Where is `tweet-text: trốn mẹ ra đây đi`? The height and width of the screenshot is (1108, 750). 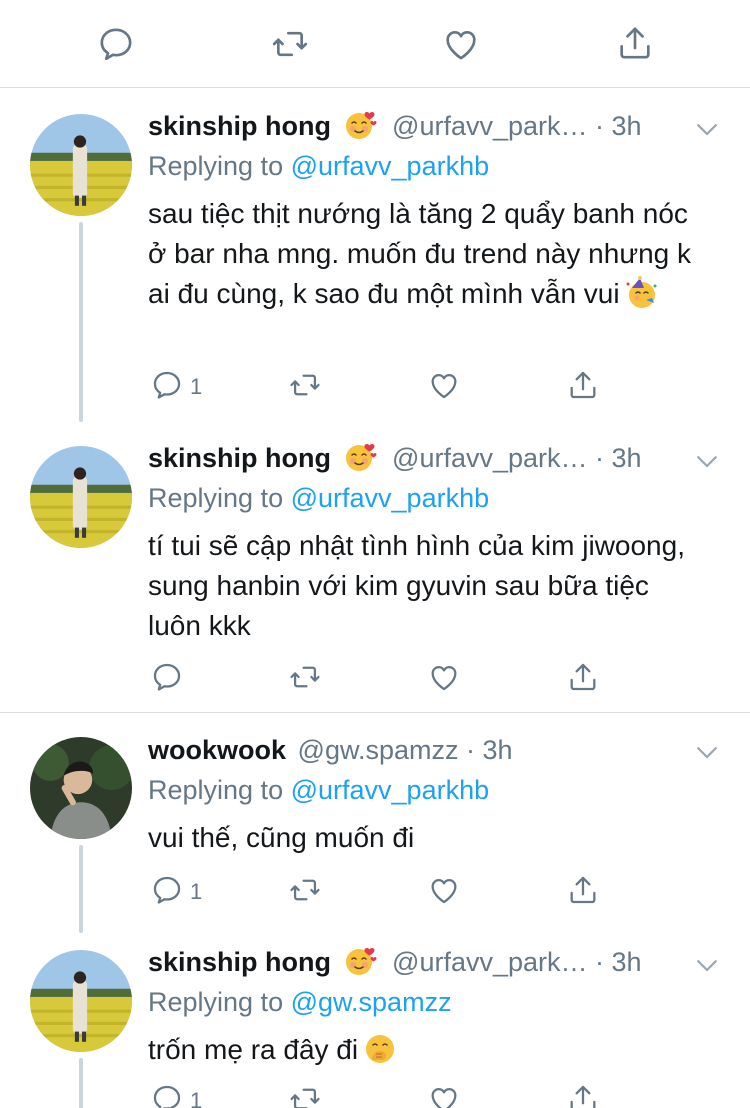 tweet-text: trốn mẹ ra đây đi is located at coordinates (428, 1050).